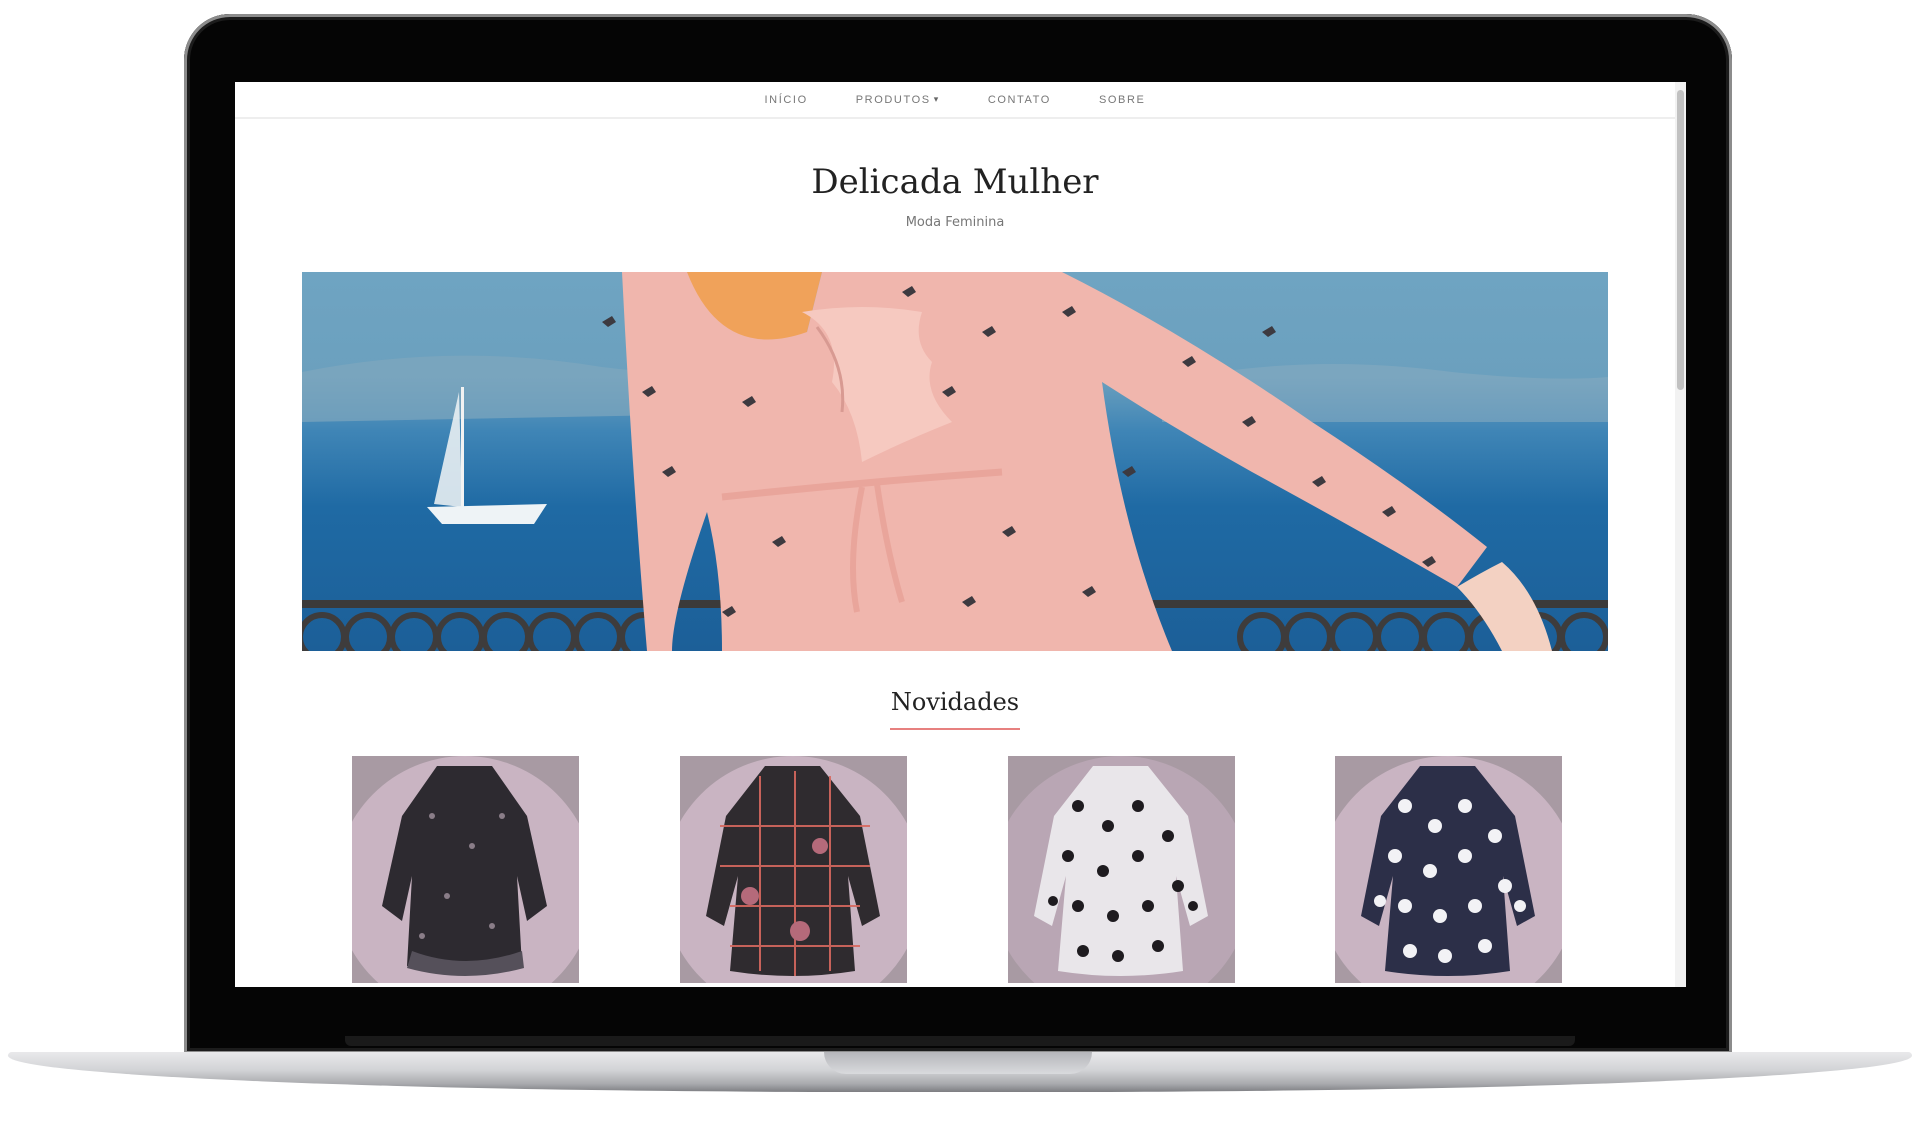 The height and width of the screenshot is (1135, 1912). Describe the element at coordinates (955, 729) in the screenshot. I see `section-title-underline` at that location.